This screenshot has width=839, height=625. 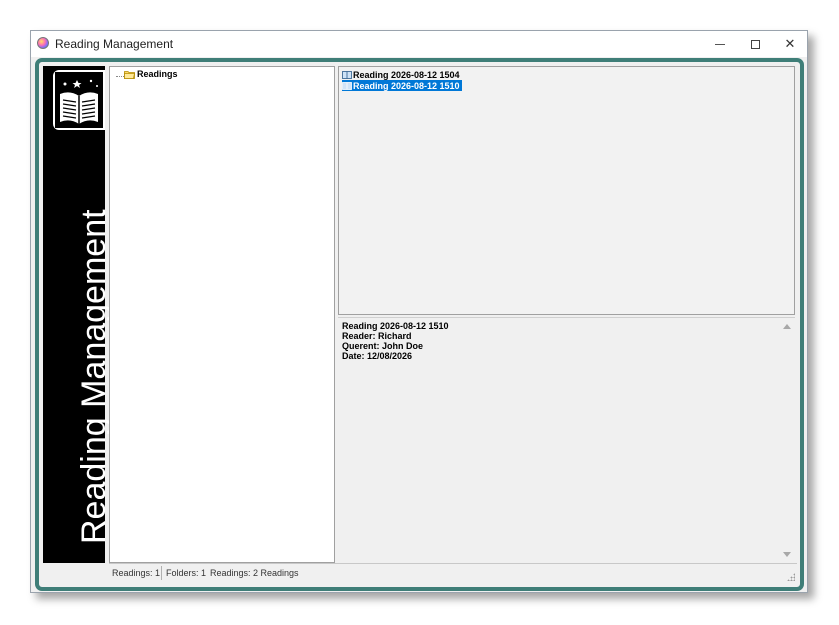 I want to click on status-readings-count: Readings: 1, so click(x=136, y=573).